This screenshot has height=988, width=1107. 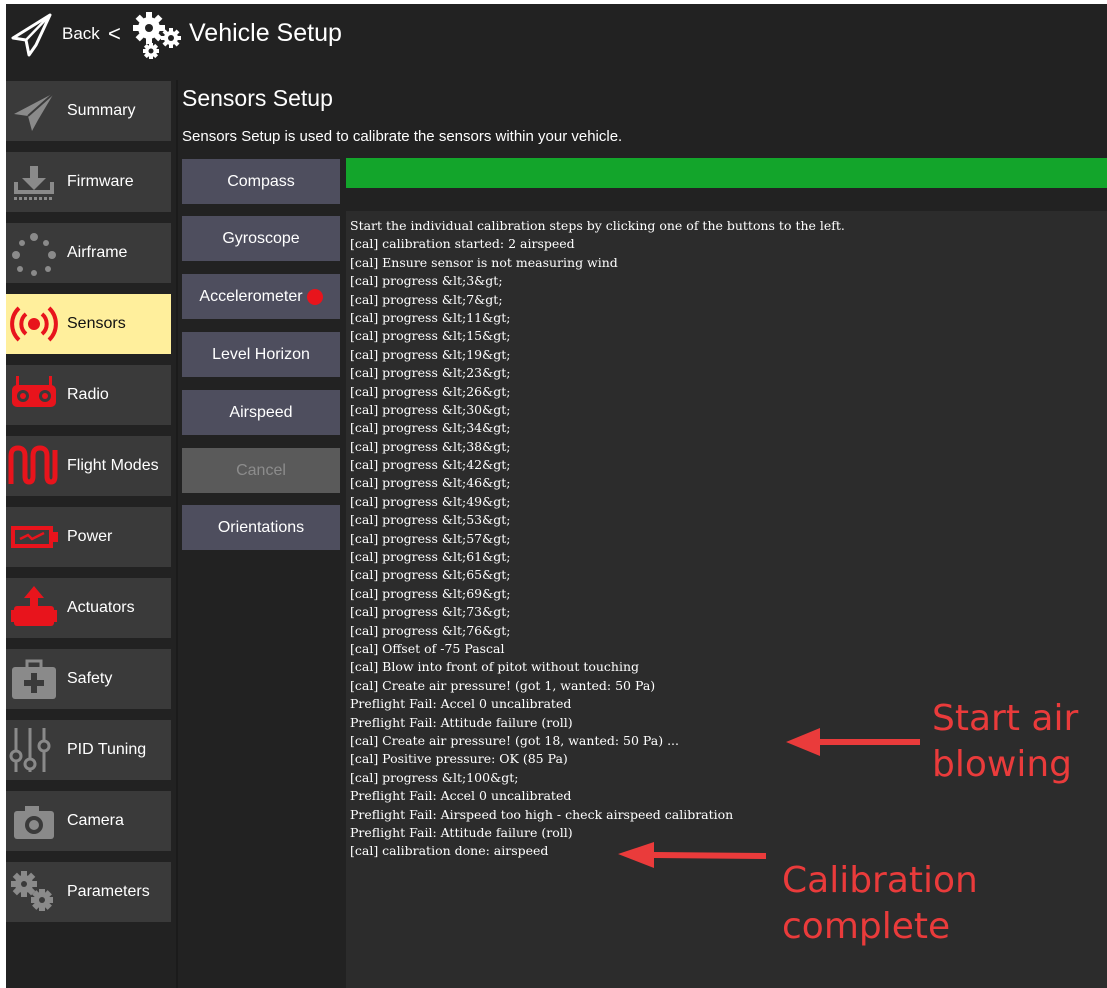 I want to click on sidebar-item-label: Summary, so click(x=101, y=110).